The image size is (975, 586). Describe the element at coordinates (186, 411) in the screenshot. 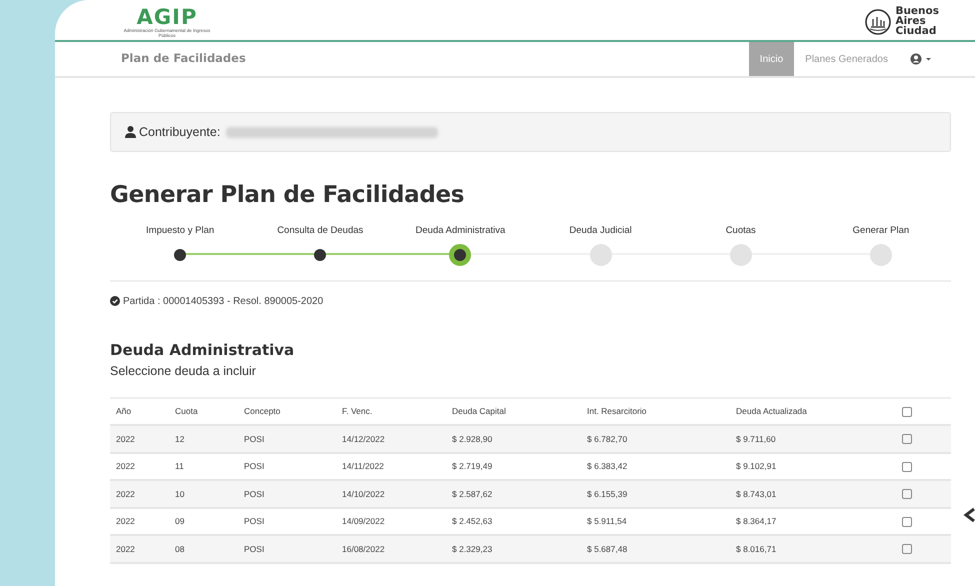

I see `column-header: Cuota` at that location.